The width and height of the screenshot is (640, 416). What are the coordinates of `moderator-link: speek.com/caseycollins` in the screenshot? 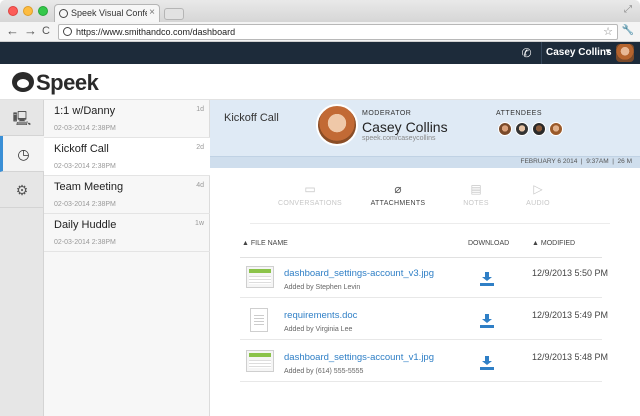 It's located at (399, 138).